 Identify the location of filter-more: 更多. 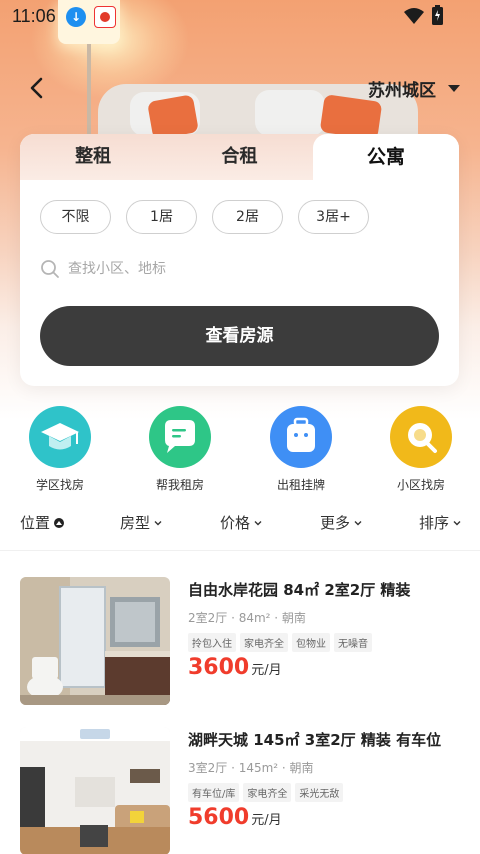
(341, 522).